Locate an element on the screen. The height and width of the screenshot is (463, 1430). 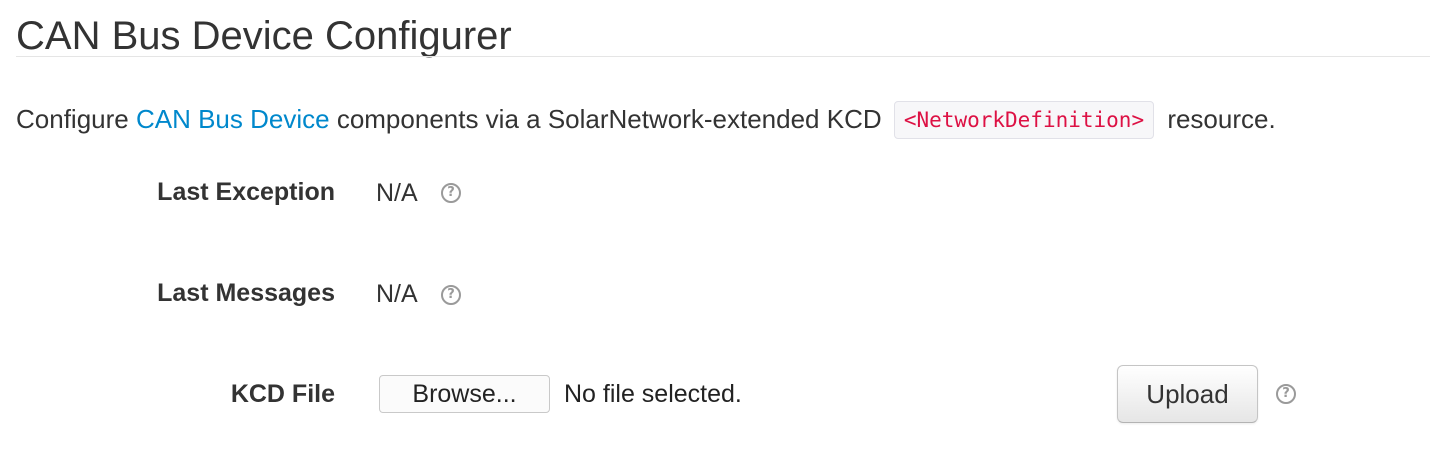
intro-suffix: resource. is located at coordinates (1218, 119).